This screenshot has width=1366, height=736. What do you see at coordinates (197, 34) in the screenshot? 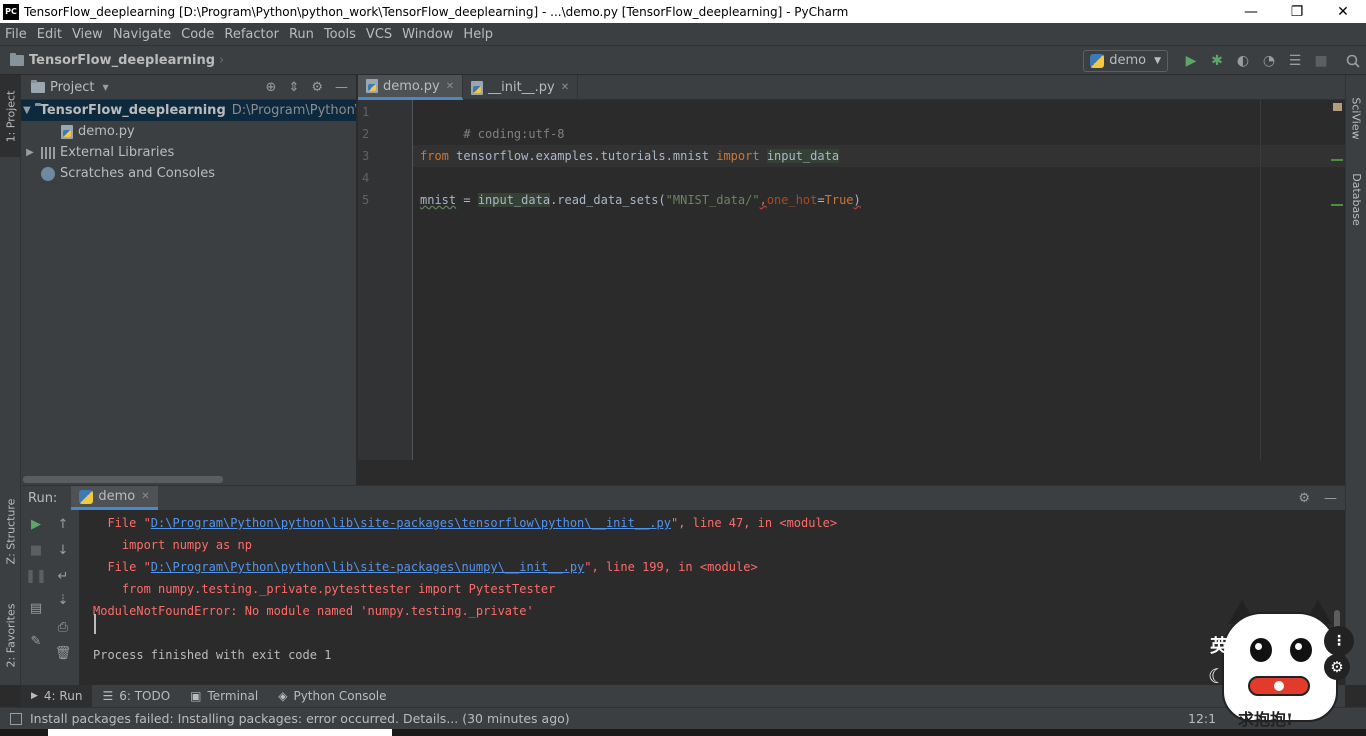
I see `menu-code: Code` at bounding box center [197, 34].